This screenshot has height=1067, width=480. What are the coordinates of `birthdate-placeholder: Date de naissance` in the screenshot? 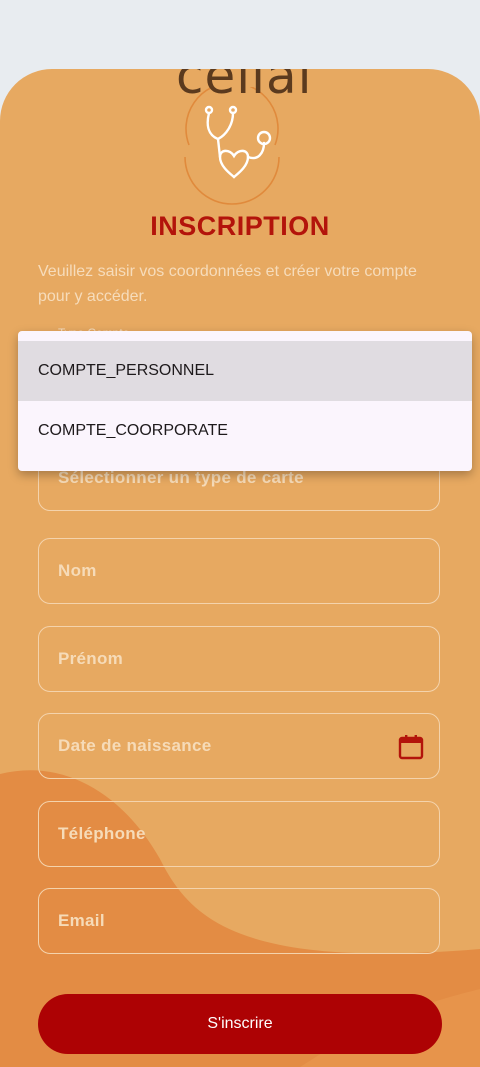 It's located at (135, 745).